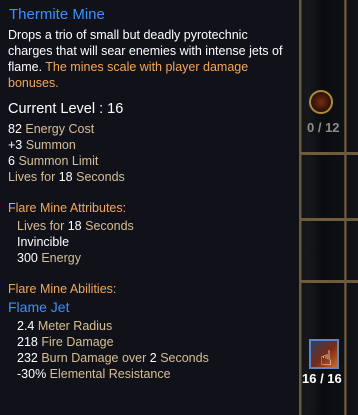 The image size is (358, 415). I want to click on ability-stat-line: 218 Fire Damage, so click(65, 342).